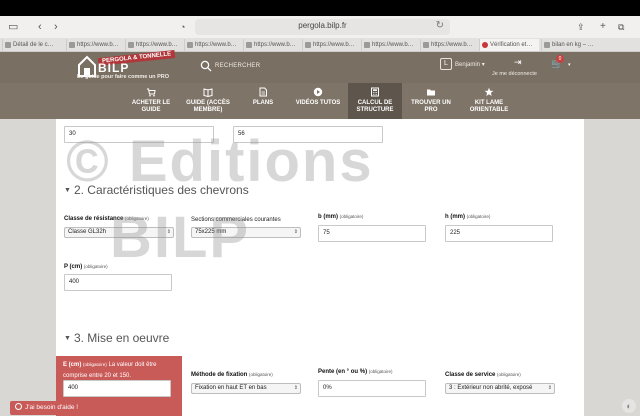 The width and height of the screenshot is (640, 416). I want to click on reload-icon: ↻, so click(440, 25).